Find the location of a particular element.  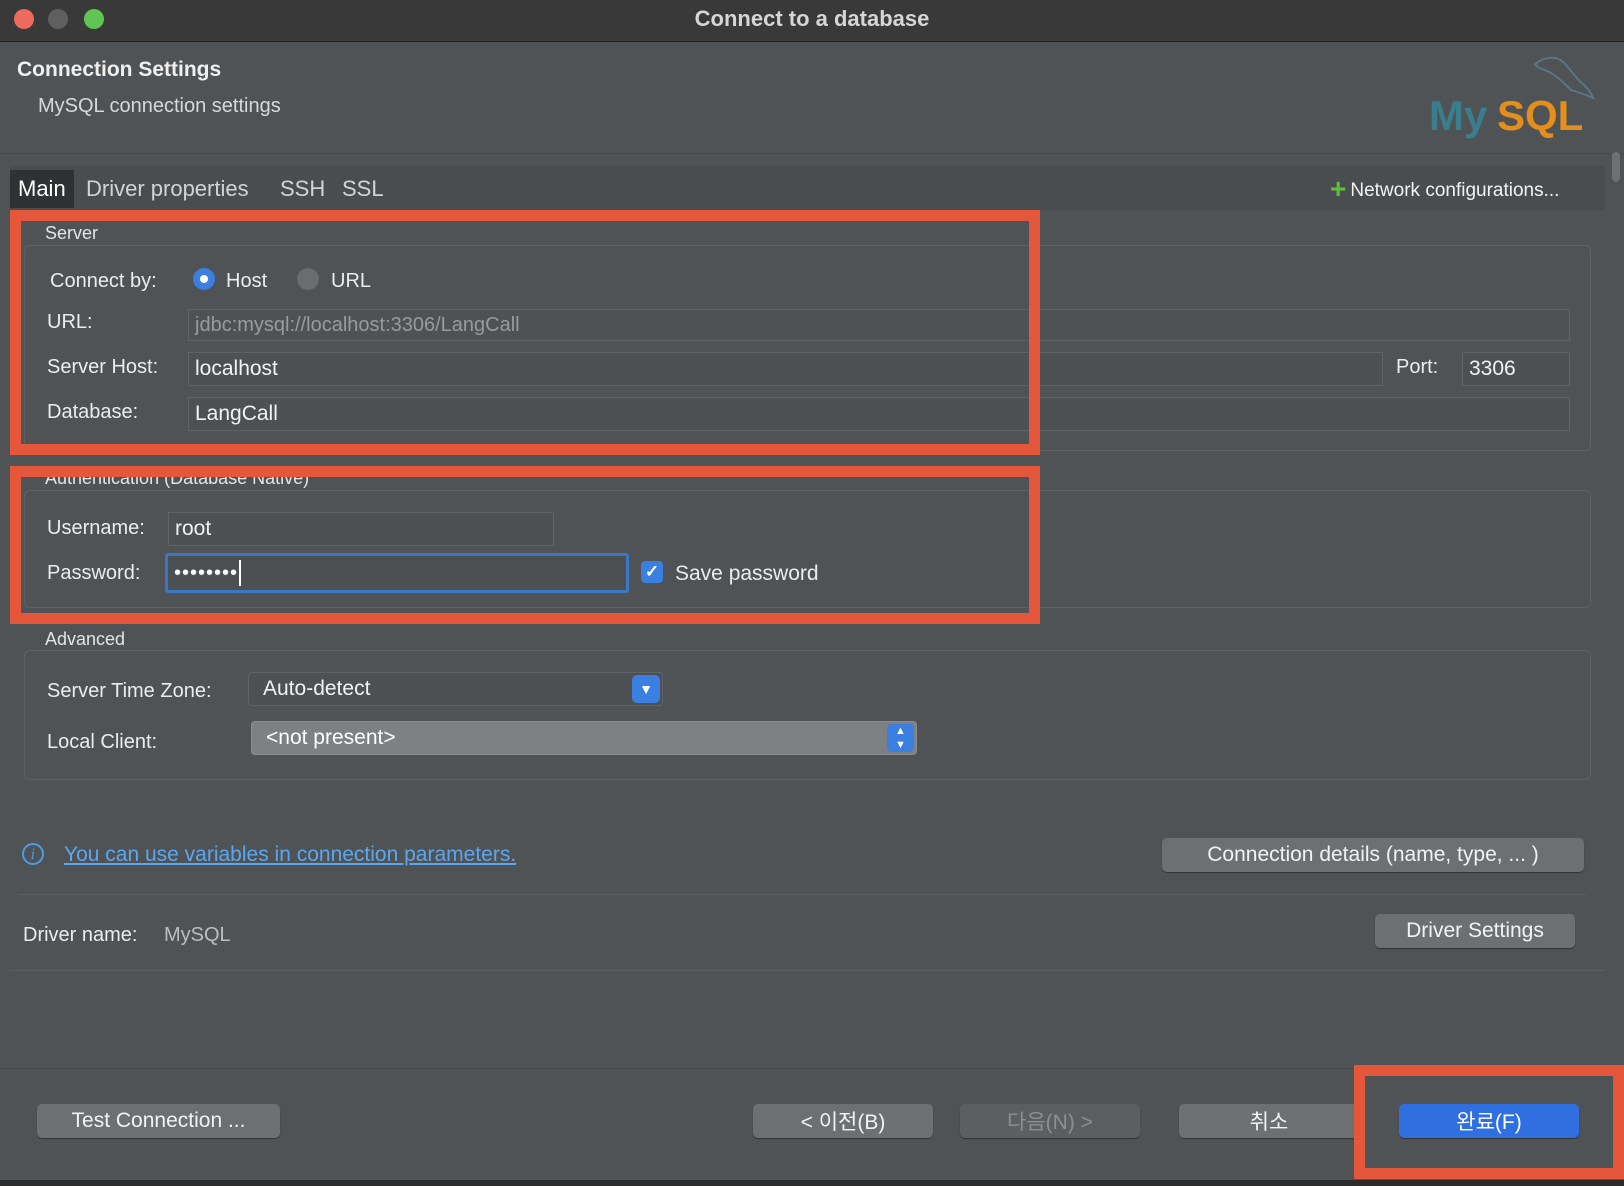

port-label: Port: is located at coordinates (1417, 367).